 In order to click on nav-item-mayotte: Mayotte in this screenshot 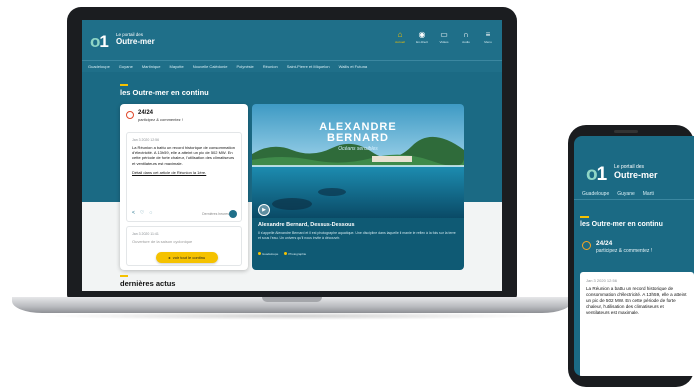, I will do `click(177, 66)`.